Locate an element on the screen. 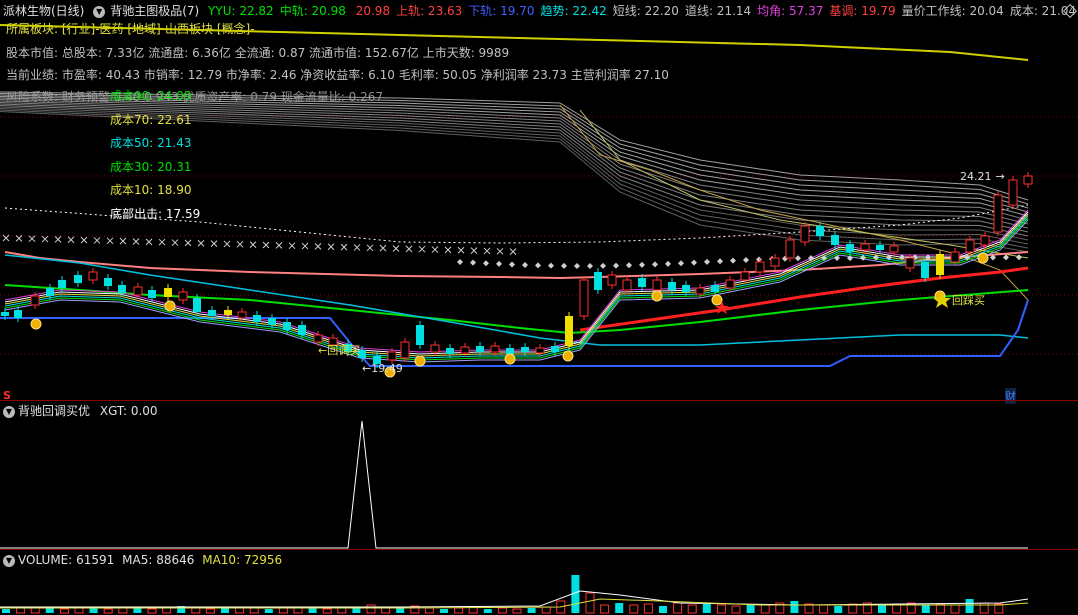 The image size is (1078, 615). upper-trend-line is located at coordinates (514, 42).